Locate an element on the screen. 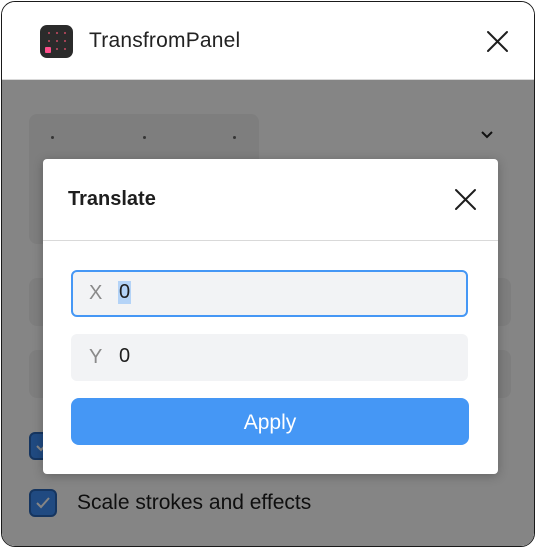 The width and height of the screenshot is (538, 550). y-value: 0 is located at coordinates (124, 356).